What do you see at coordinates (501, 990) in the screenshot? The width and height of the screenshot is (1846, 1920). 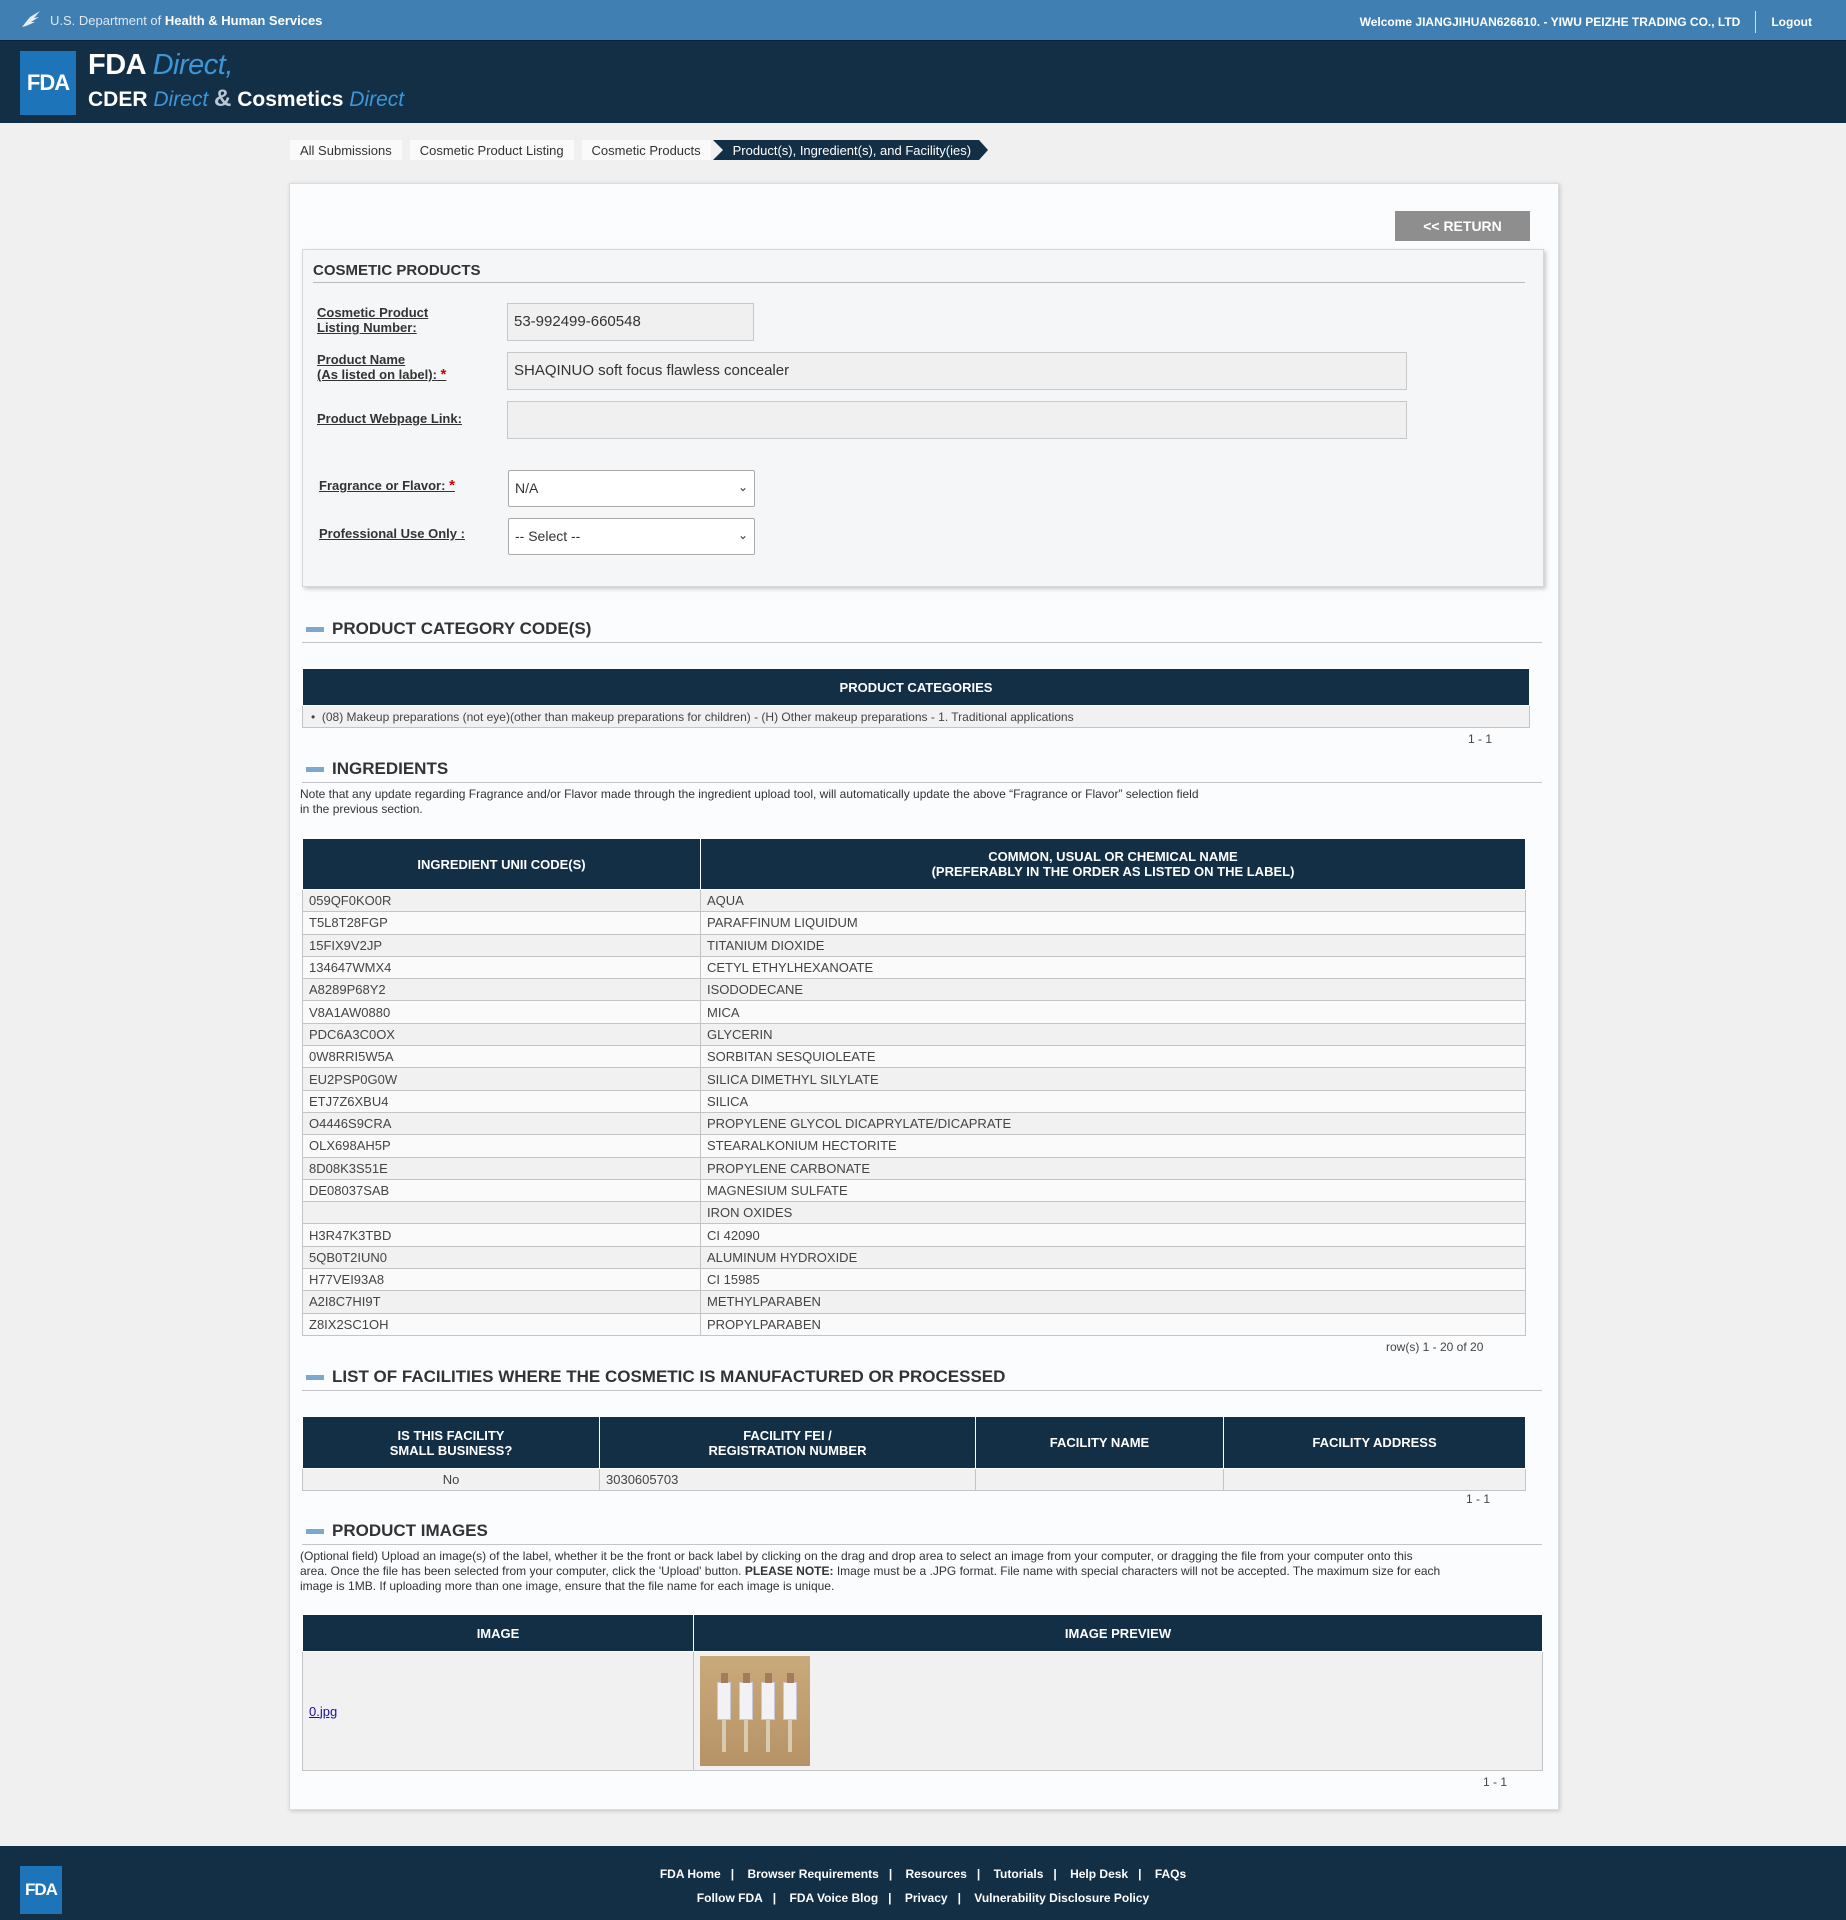 I see `unii-code-cell: A8289P68Y2` at bounding box center [501, 990].